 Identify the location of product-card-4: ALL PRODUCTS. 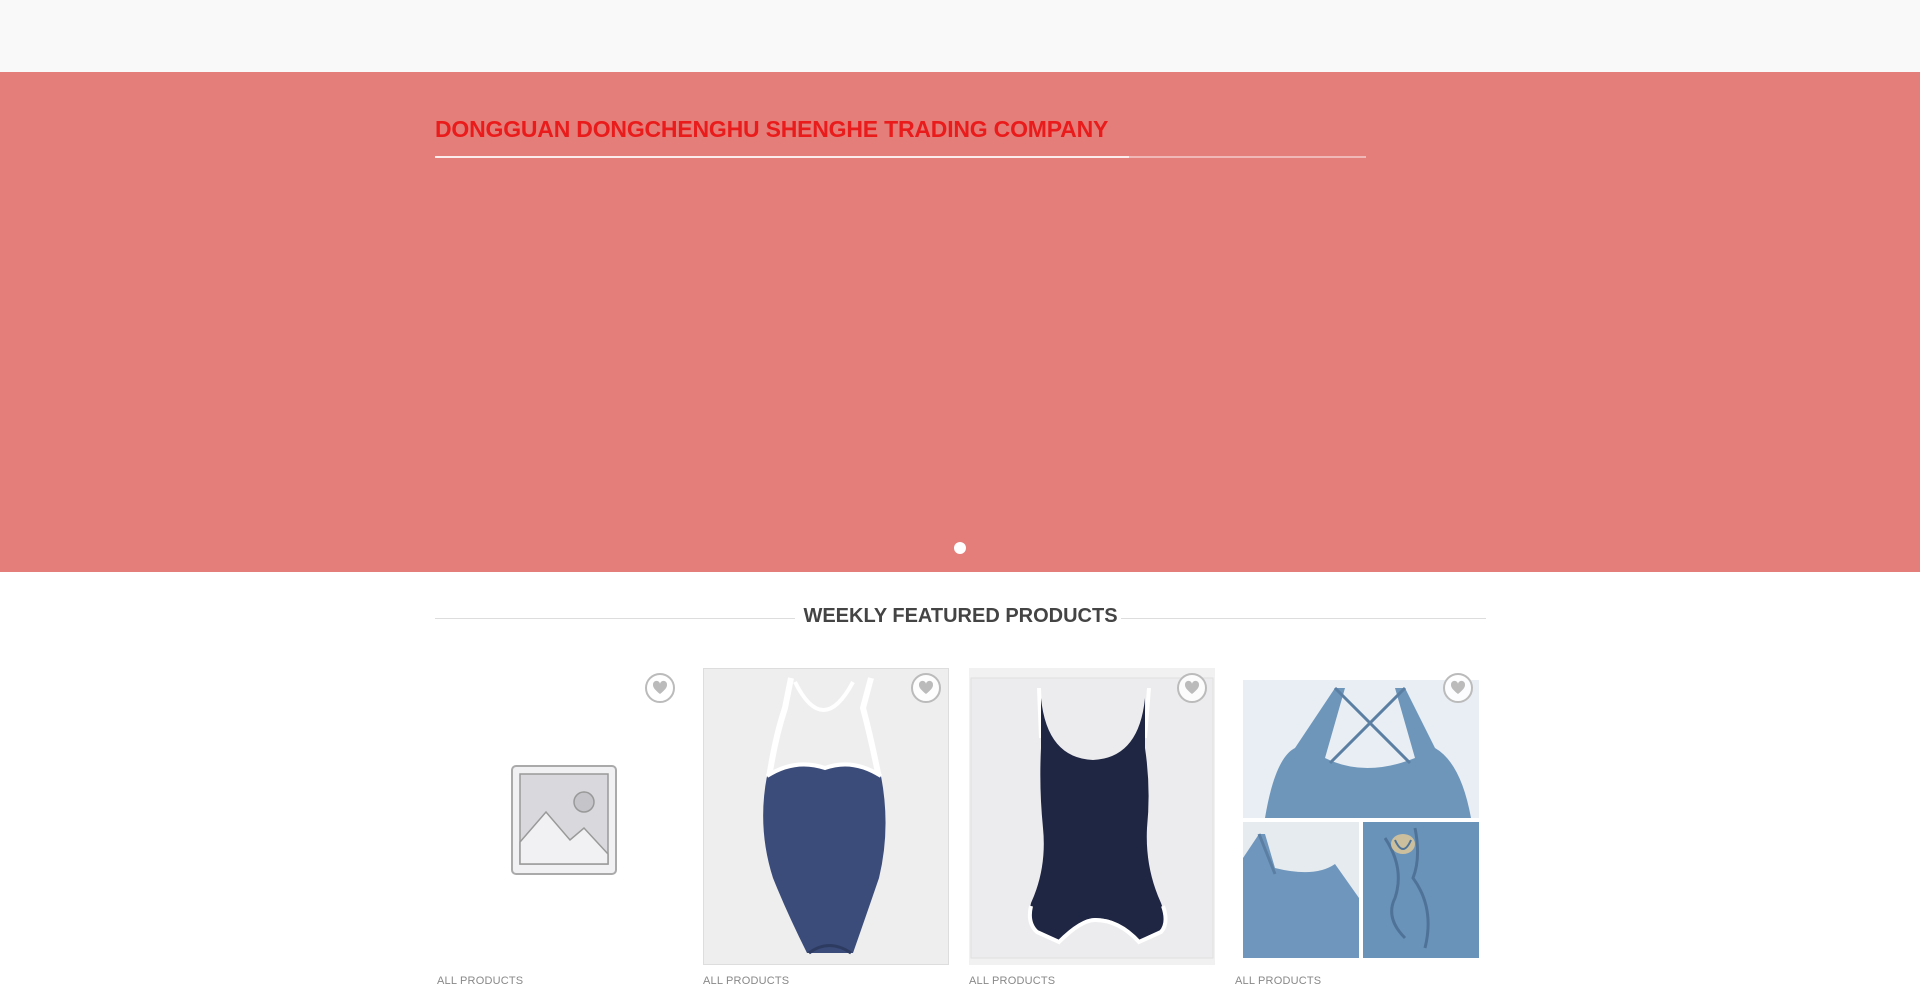
(1358, 828).